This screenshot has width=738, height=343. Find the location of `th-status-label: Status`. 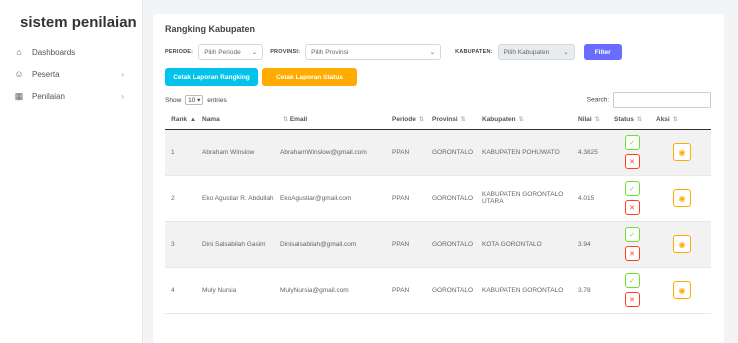

th-status-label: Status is located at coordinates (624, 120).